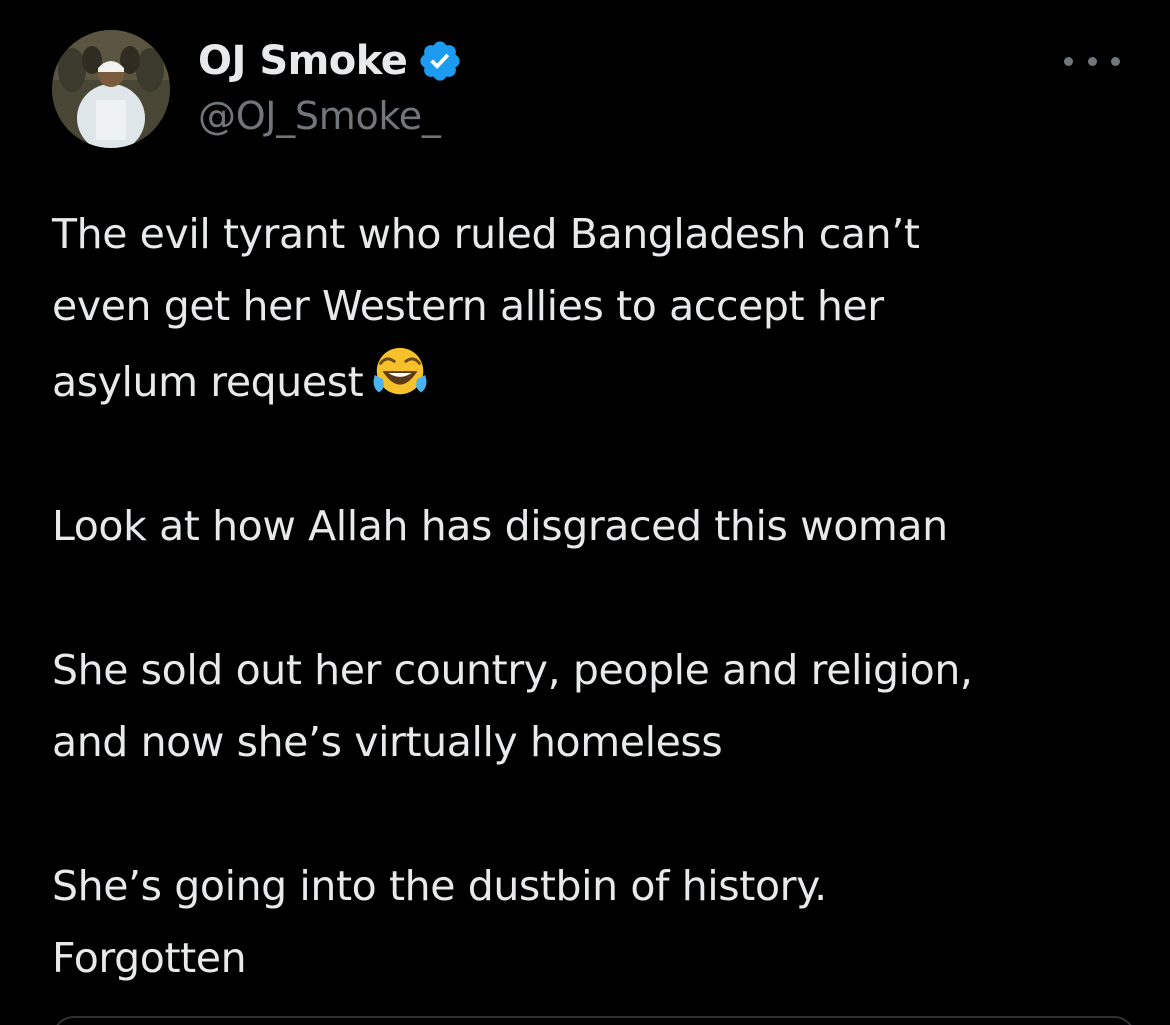 This screenshot has height=1025, width=1170. I want to click on tweet-line: and now she’s virtually homeless, so click(387, 742).